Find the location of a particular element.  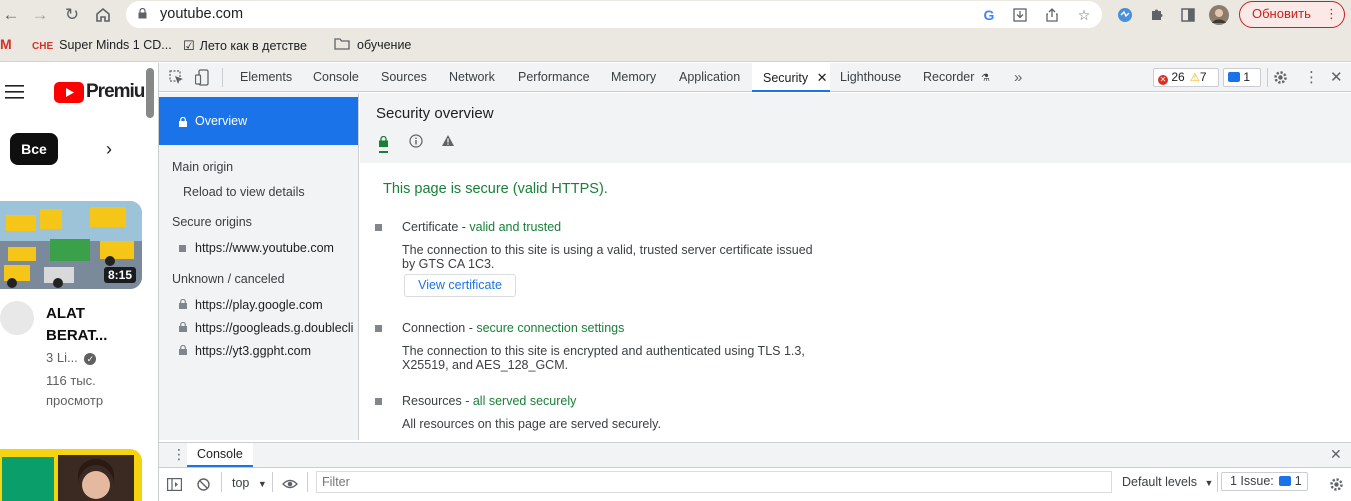

settings-gear-icon is located at coordinates (1280, 77).